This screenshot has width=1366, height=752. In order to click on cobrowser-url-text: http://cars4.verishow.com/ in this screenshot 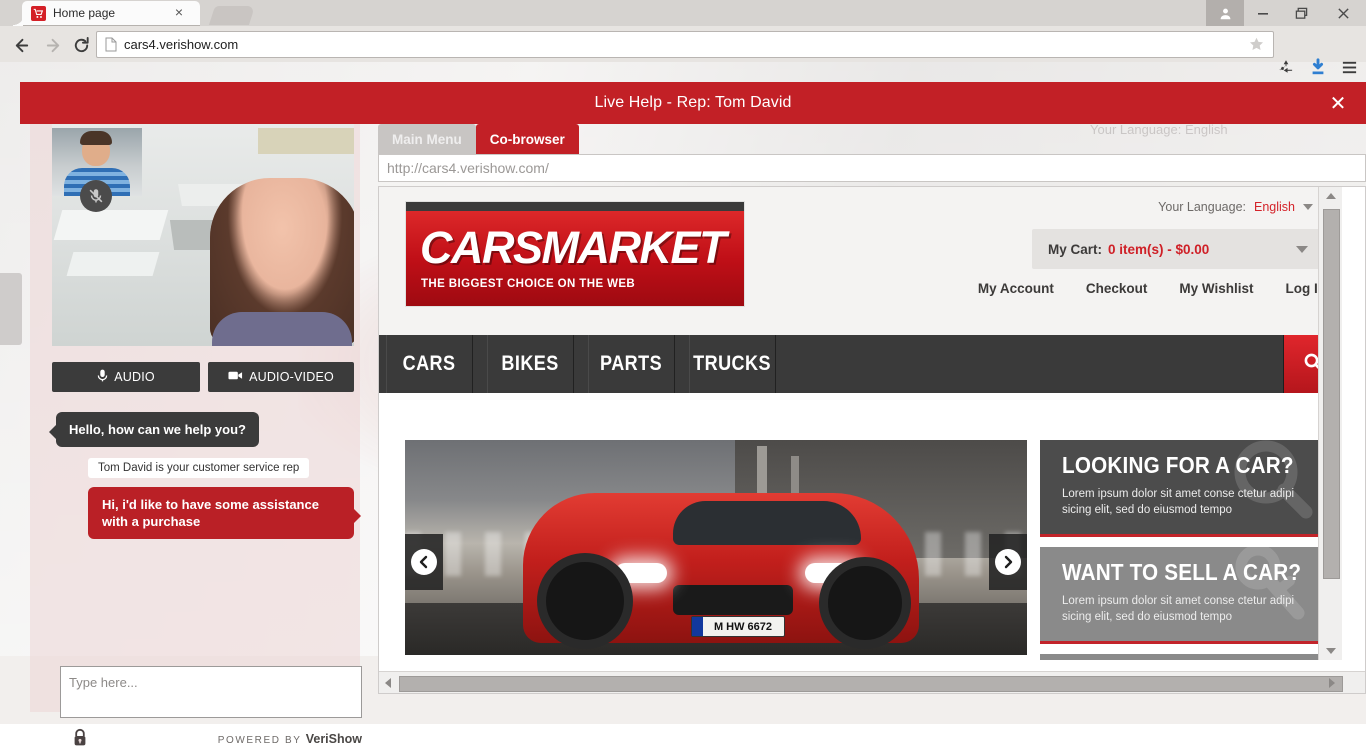, I will do `click(468, 168)`.